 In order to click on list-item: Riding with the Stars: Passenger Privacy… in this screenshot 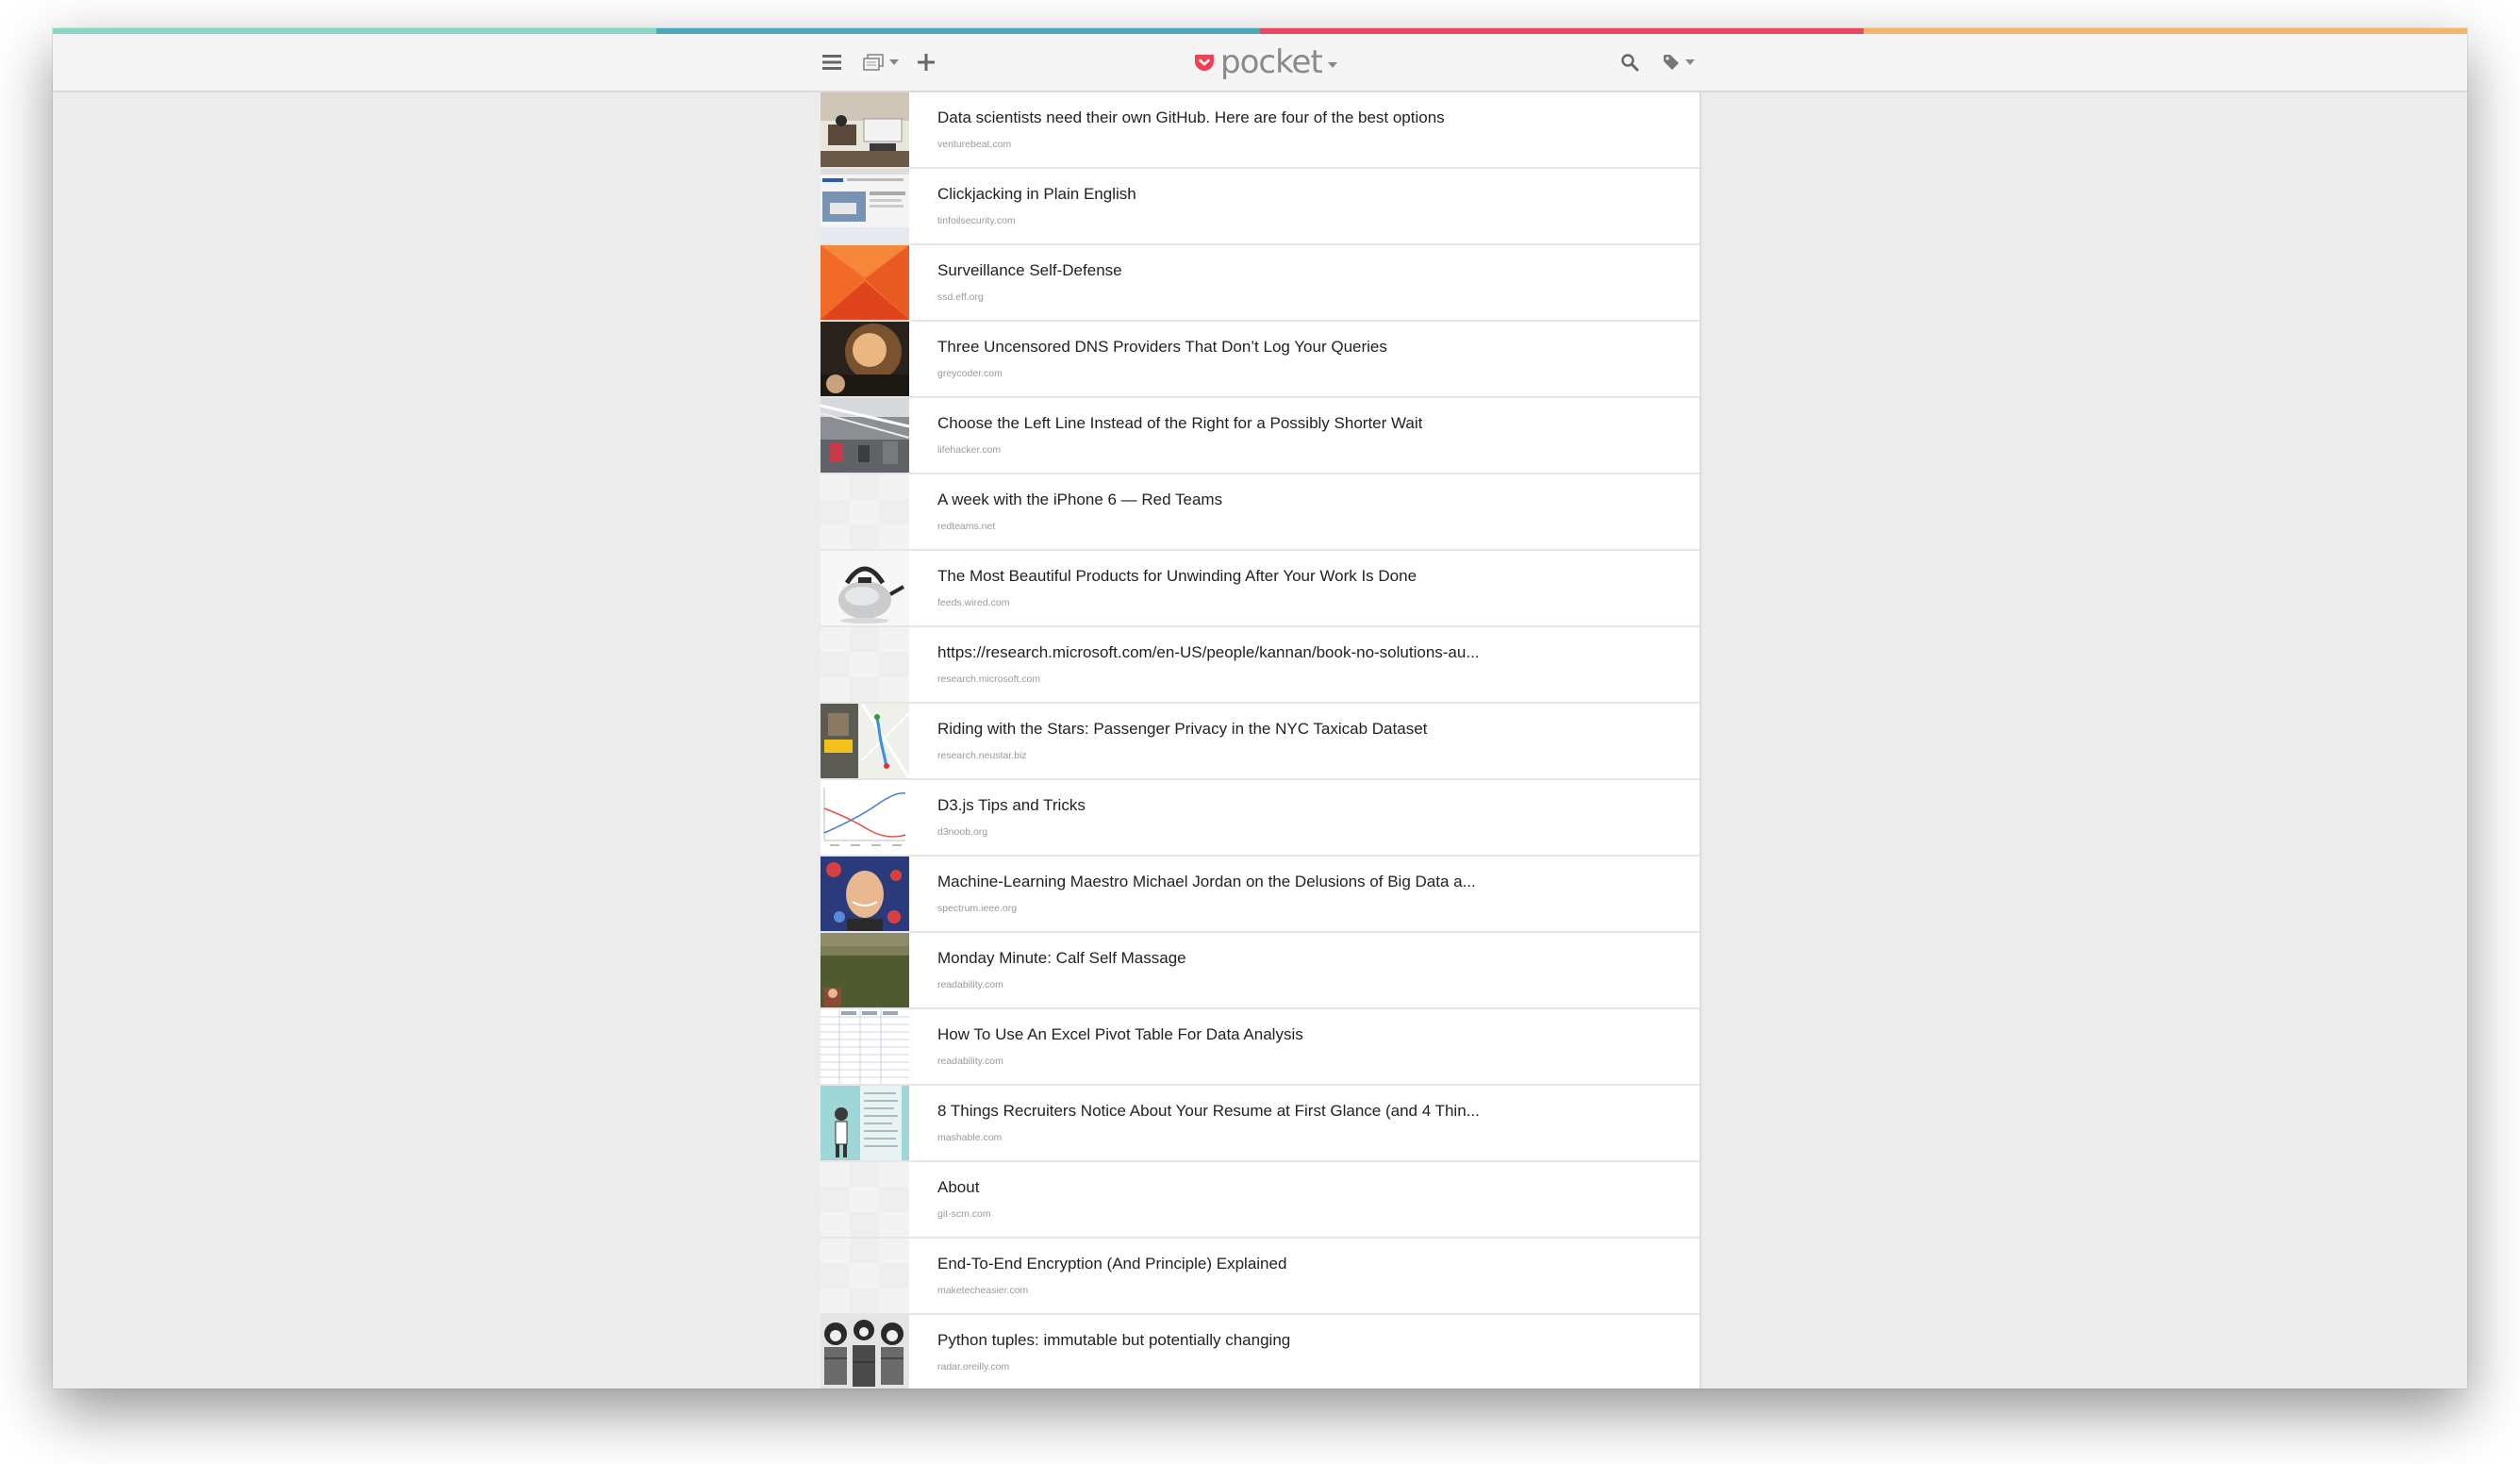, I will do `click(1260, 742)`.